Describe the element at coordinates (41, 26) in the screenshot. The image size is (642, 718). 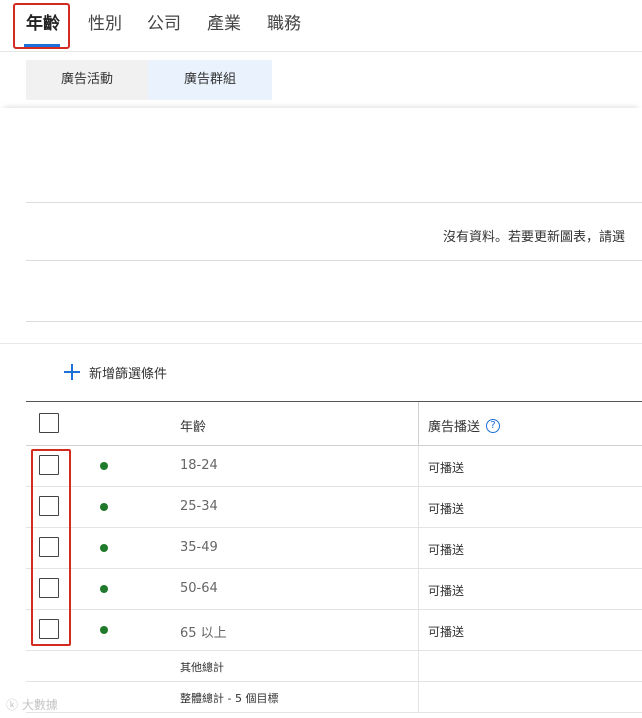
I see `tab-highlight-annotation` at that location.